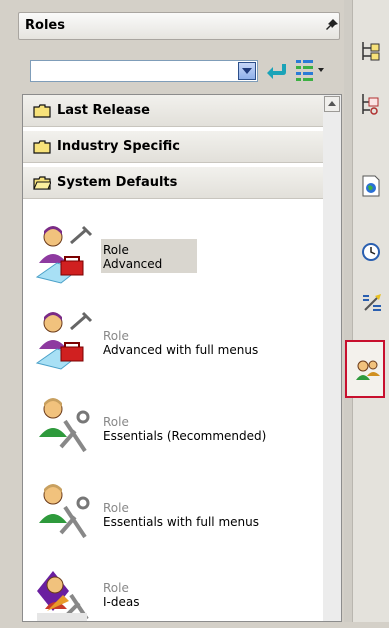 The height and width of the screenshot is (628, 389). I want to click on group-label: System Defaults, so click(117, 182).